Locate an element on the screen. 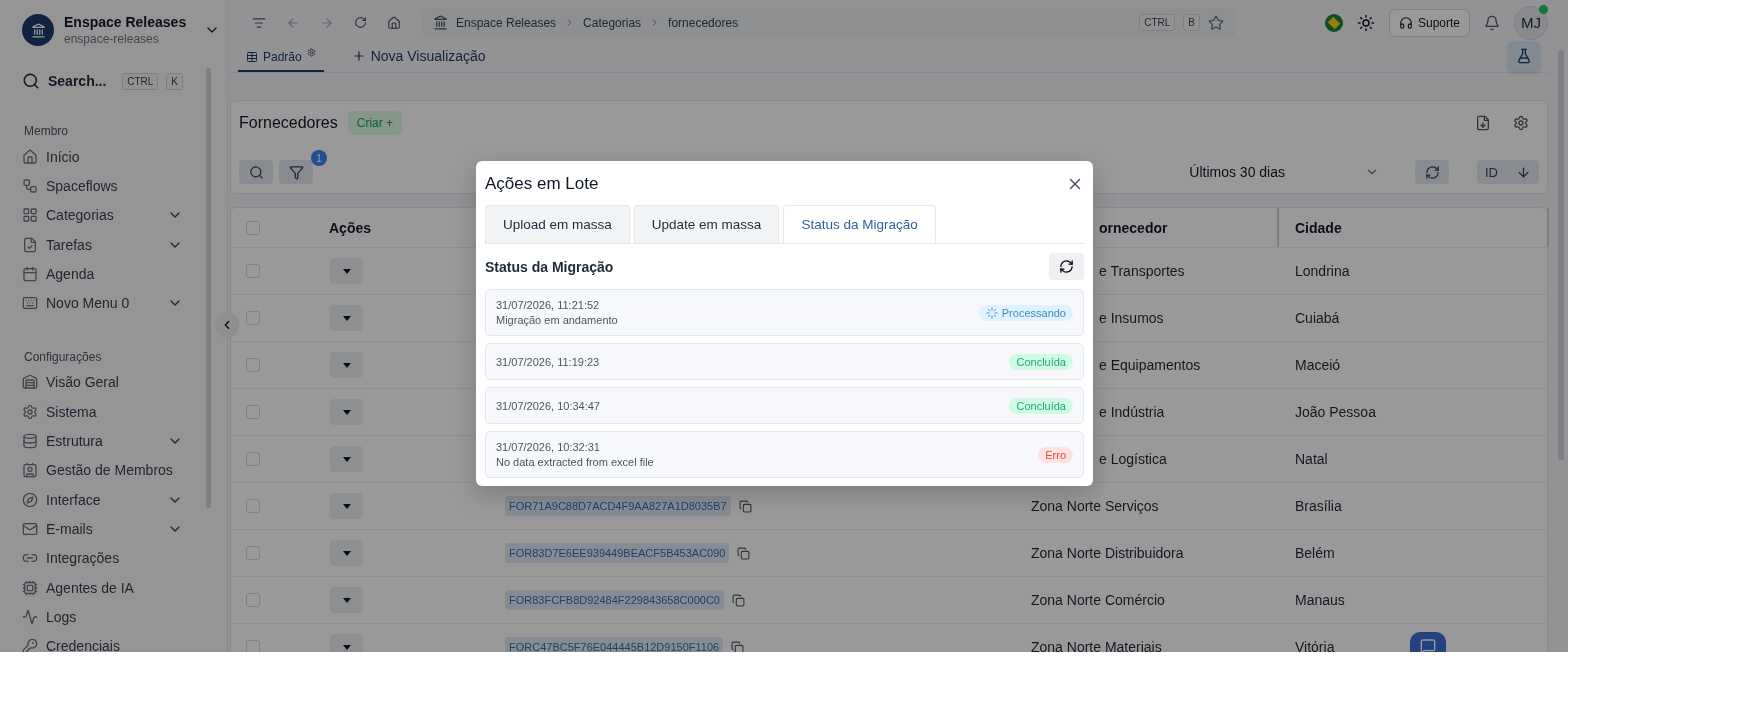 This screenshot has width=1743, height=725. sidebar-item: Sistema is located at coordinates (124, 412).